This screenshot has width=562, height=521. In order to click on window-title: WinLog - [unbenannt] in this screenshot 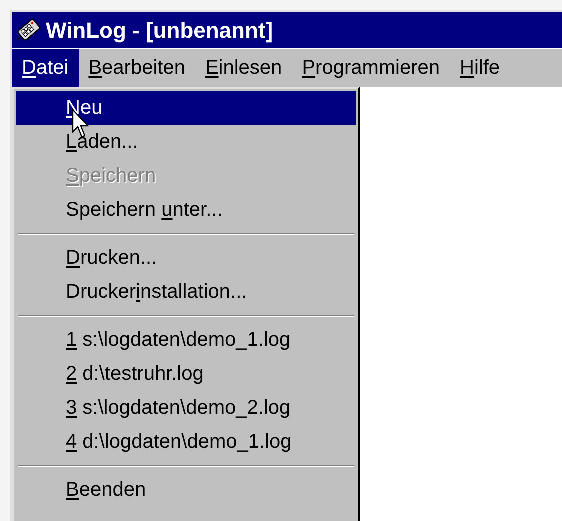, I will do `click(160, 30)`.